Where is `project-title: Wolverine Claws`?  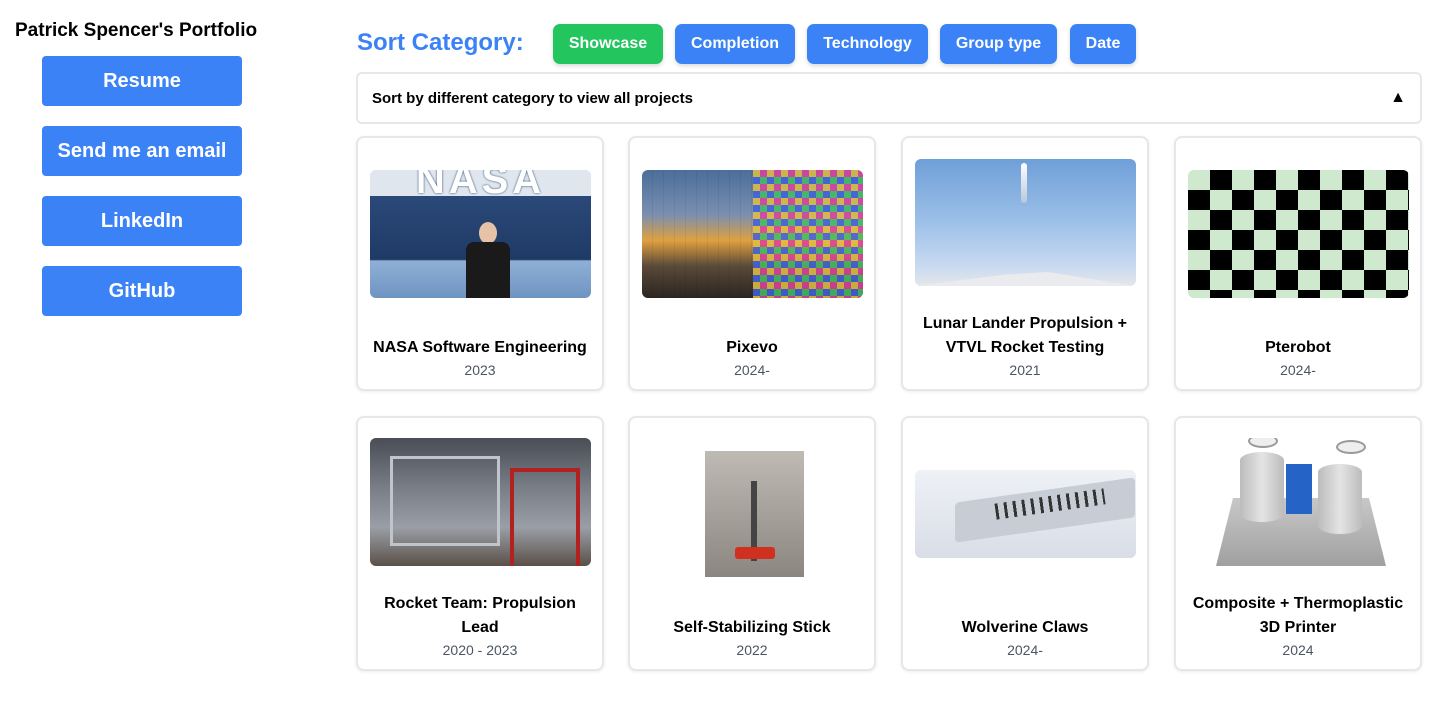 project-title: Wolverine Claws is located at coordinates (1025, 627).